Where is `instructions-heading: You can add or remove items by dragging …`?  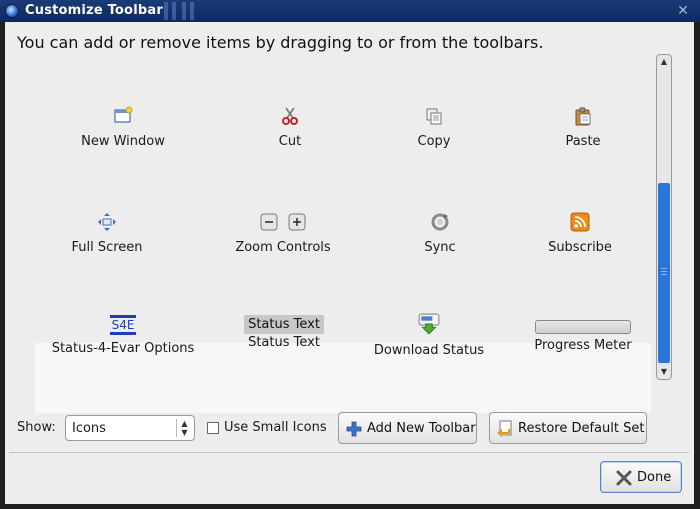
instructions-heading: You can add or remove items by dragging … is located at coordinates (280, 42).